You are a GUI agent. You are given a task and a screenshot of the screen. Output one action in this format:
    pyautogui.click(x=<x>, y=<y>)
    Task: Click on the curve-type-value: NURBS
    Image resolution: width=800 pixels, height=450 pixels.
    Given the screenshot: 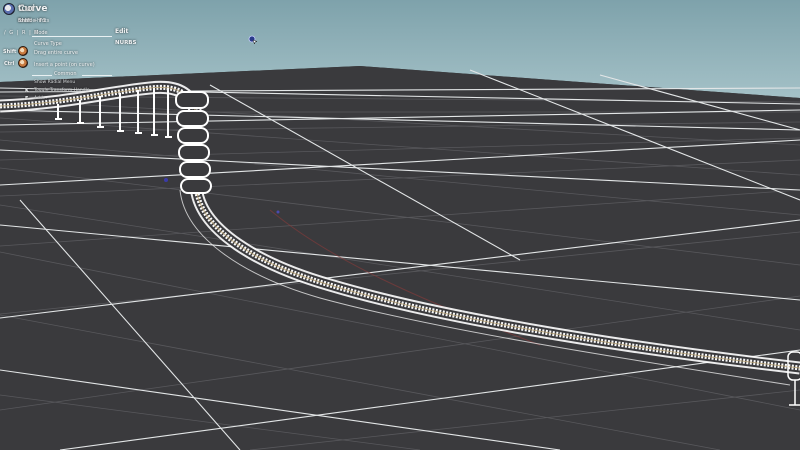 What is the action you would take?
    pyautogui.click(x=126, y=43)
    